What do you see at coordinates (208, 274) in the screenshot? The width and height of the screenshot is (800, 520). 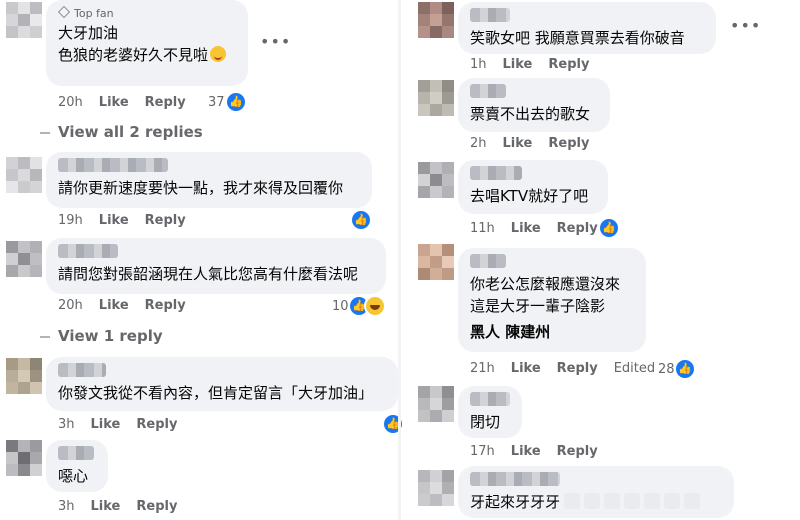 I see `comment-text: 請問您對張韶涵現在人氣比您高有什麼看法呢` at bounding box center [208, 274].